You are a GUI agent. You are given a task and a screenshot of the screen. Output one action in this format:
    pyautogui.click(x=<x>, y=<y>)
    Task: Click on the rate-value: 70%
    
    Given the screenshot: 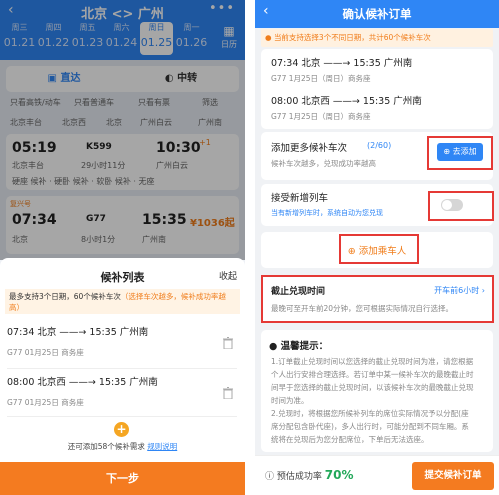 What is the action you would take?
    pyautogui.click(x=339, y=475)
    